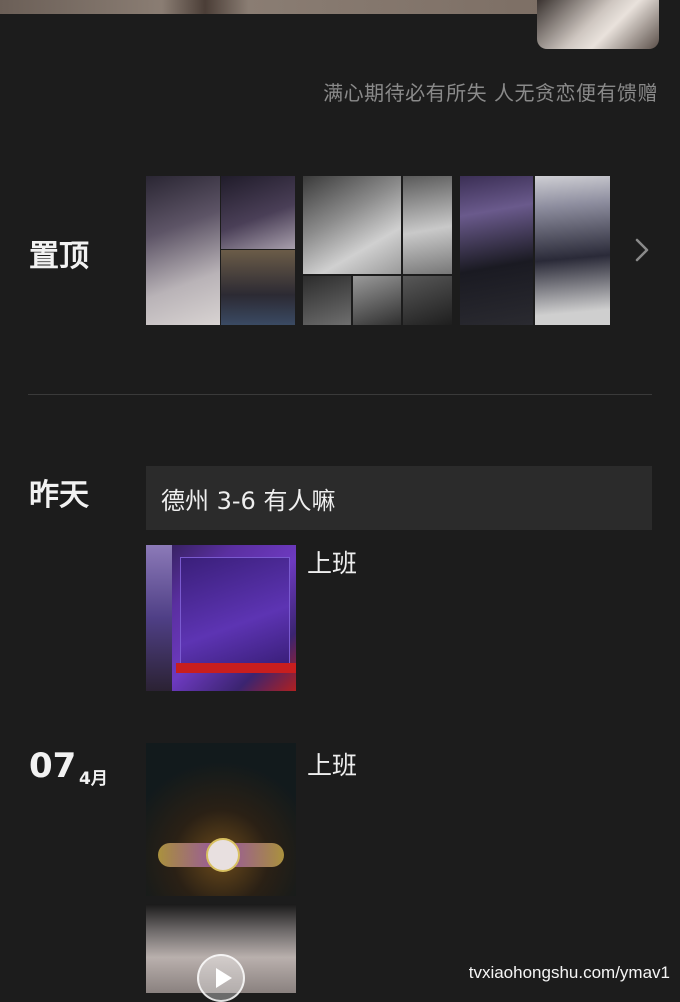 This screenshot has height=1002, width=680. What do you see at coordinates (93, 779) in the screenshot?
I see `date-month: 4月` at bounding box center [93, 779].